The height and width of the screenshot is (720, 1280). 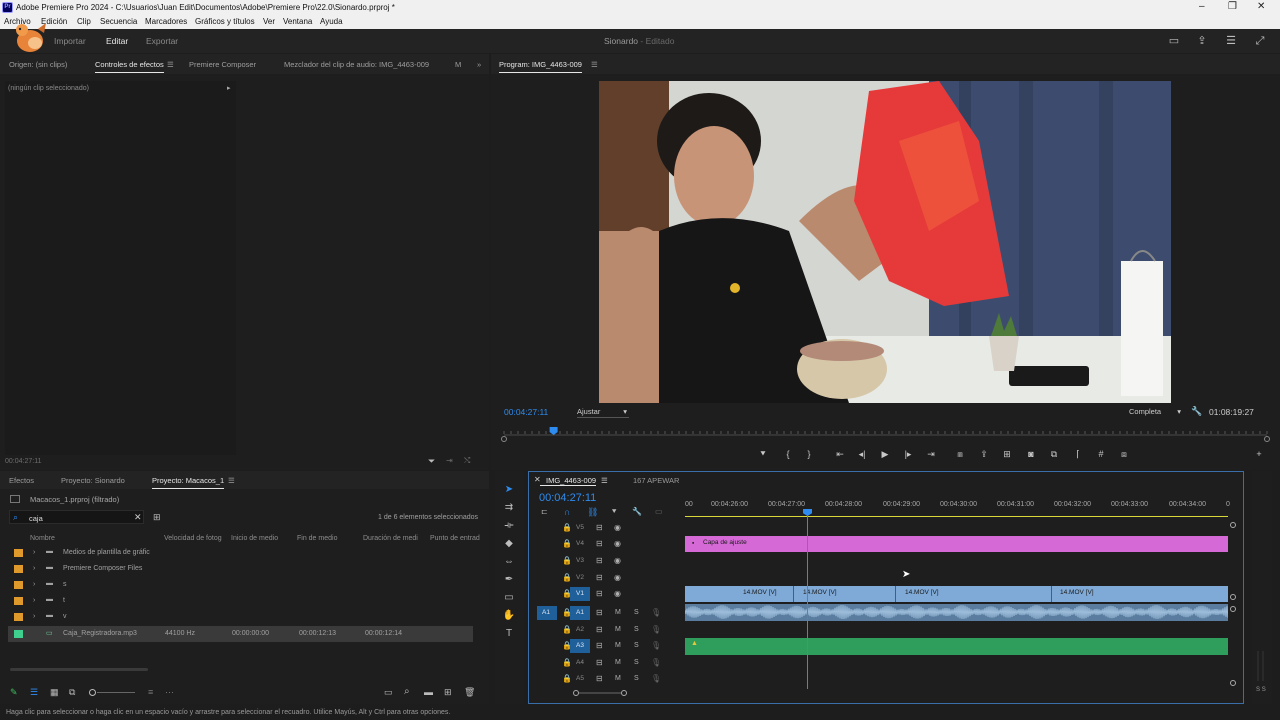 What do you see at coordinates (407, 691) in the screenshot?
I see `find-icon: ⌕` at bounding box center [407, 691].